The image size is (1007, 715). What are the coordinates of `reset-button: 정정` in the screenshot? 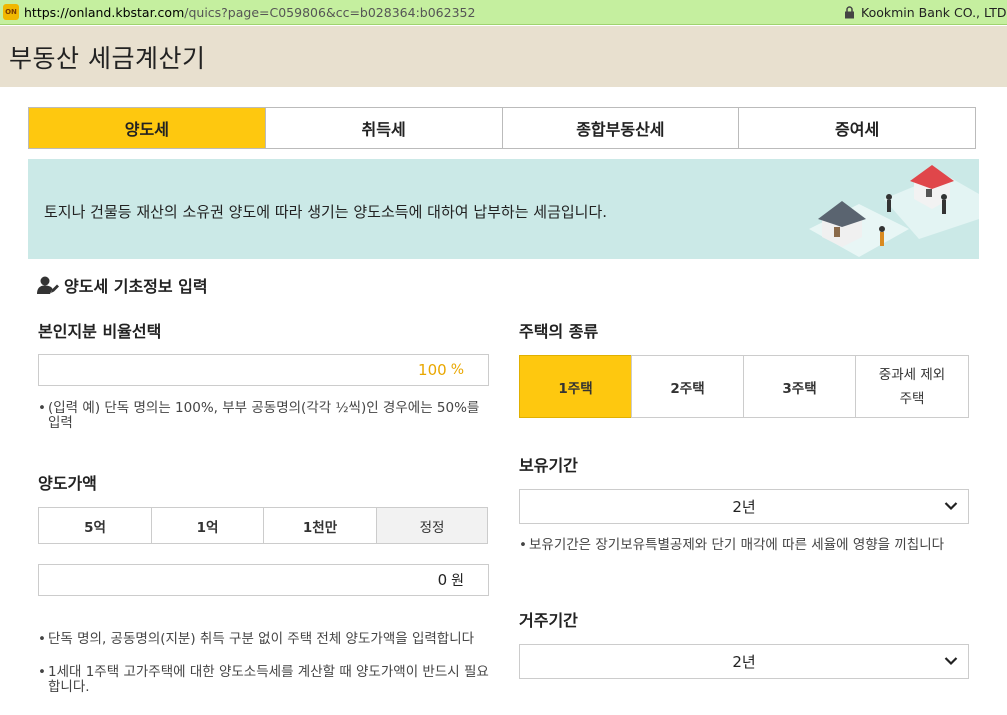 It's located at (432, 525).